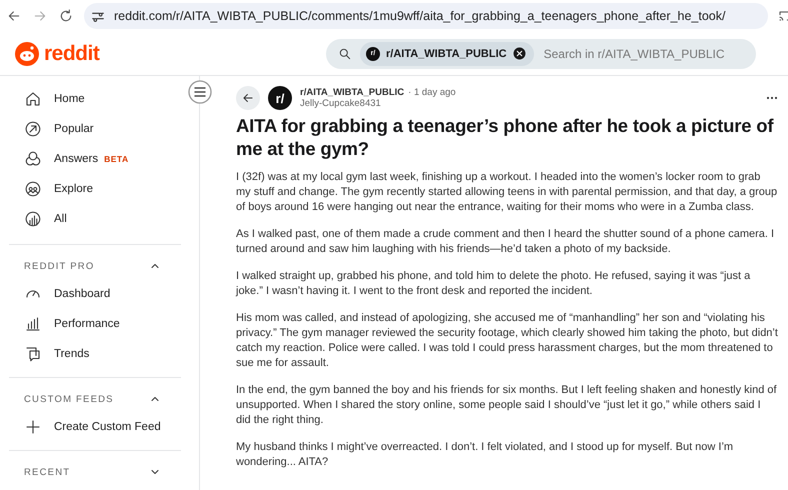 Image resolution: width=788 pixels, height=490 pixels. I want to click on section-title: REDDIT PRO, so click(59, 266).